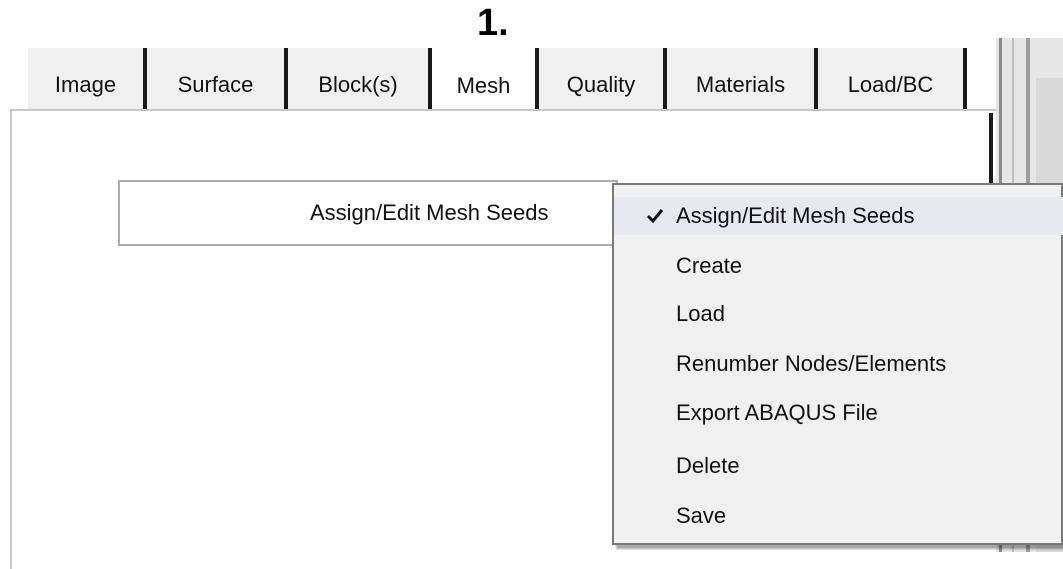 The width and height of the screenshot is (1063, 569). What do you see at coordinates (709, 265) in the screenshot?
I see `menu-item-label: Create` at bounding box center [709, 265].